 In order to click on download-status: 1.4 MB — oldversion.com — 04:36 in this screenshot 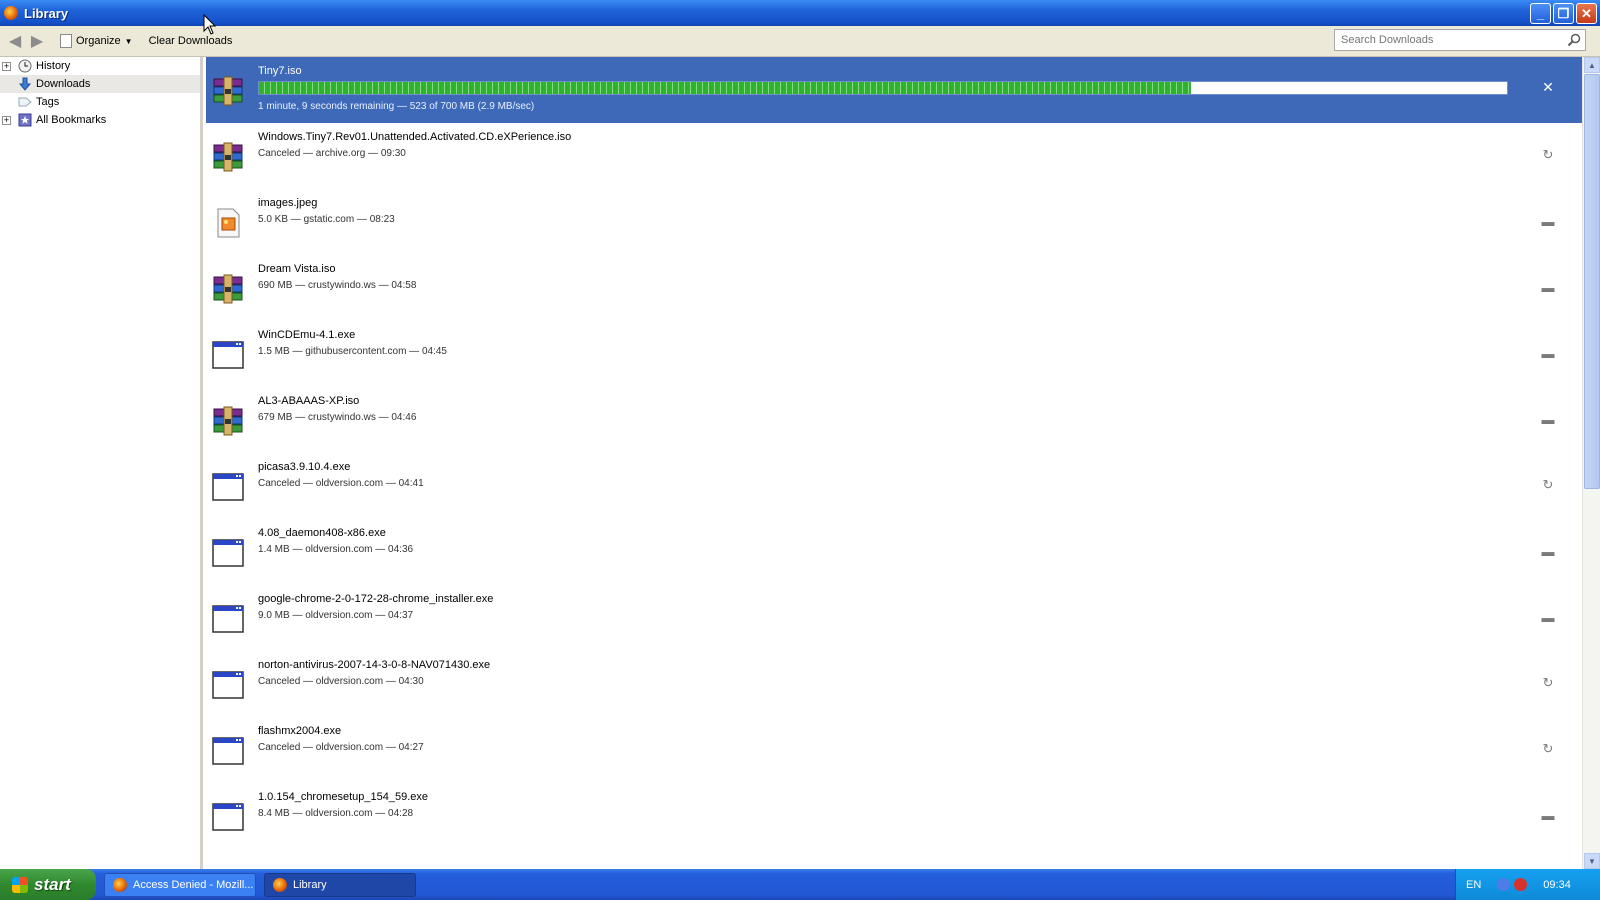, I will do `click(336, 549)`.